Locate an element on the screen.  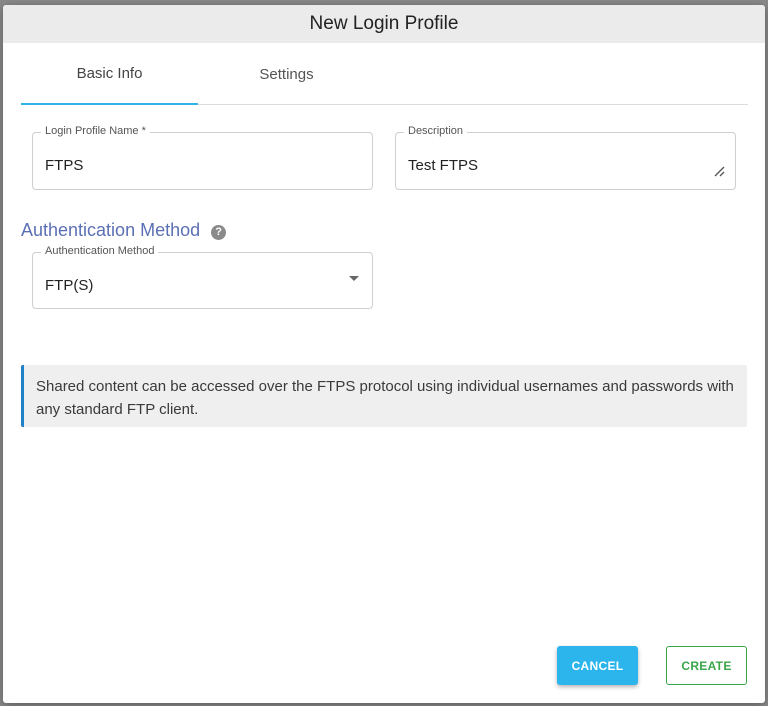
help-icon: ? is located at coordinates (219, 232).